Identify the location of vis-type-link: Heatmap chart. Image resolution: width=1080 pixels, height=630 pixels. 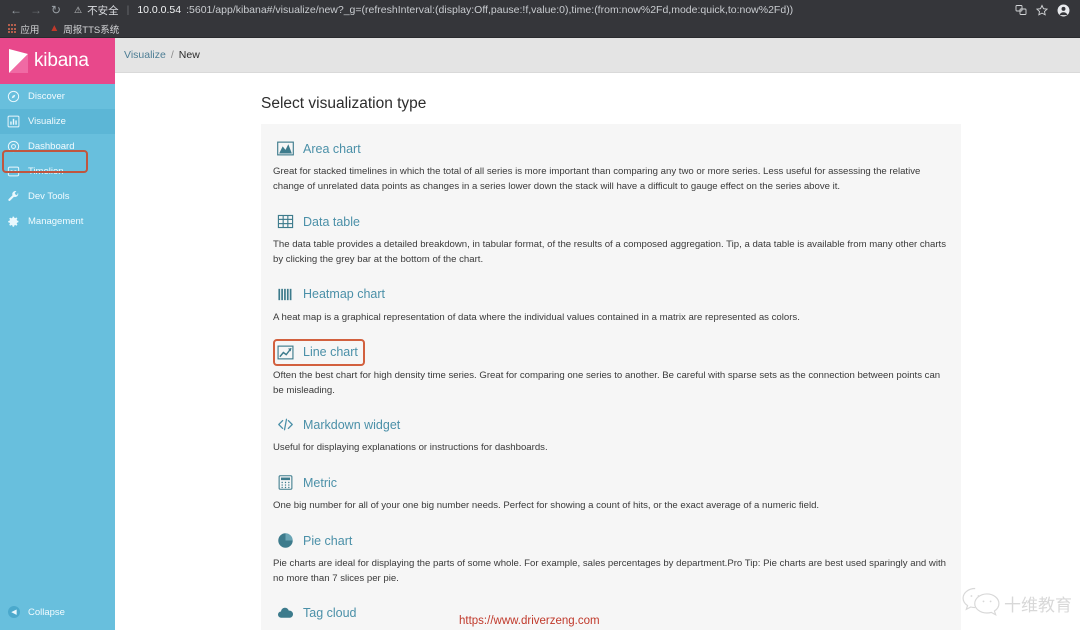
(332, 294).